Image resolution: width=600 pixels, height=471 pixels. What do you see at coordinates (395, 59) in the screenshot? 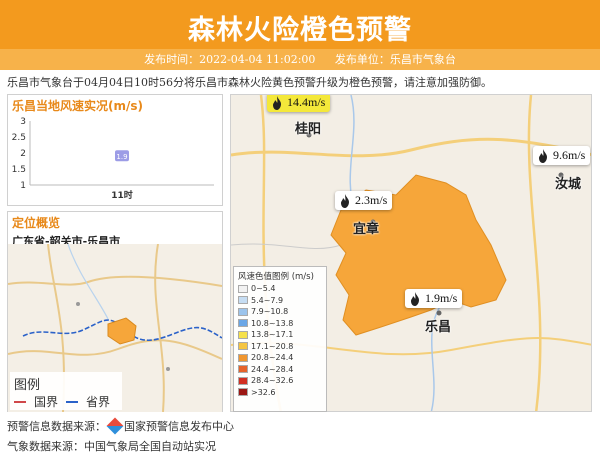
I see `publisher: 发布单位：乐昌市气象台` at bounding box center [395, 59].